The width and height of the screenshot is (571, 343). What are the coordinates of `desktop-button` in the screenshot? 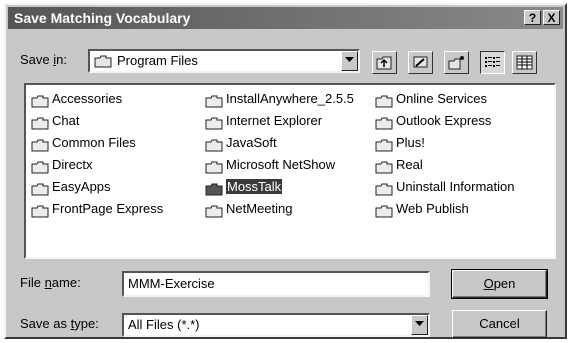 It's located at (420, 62).